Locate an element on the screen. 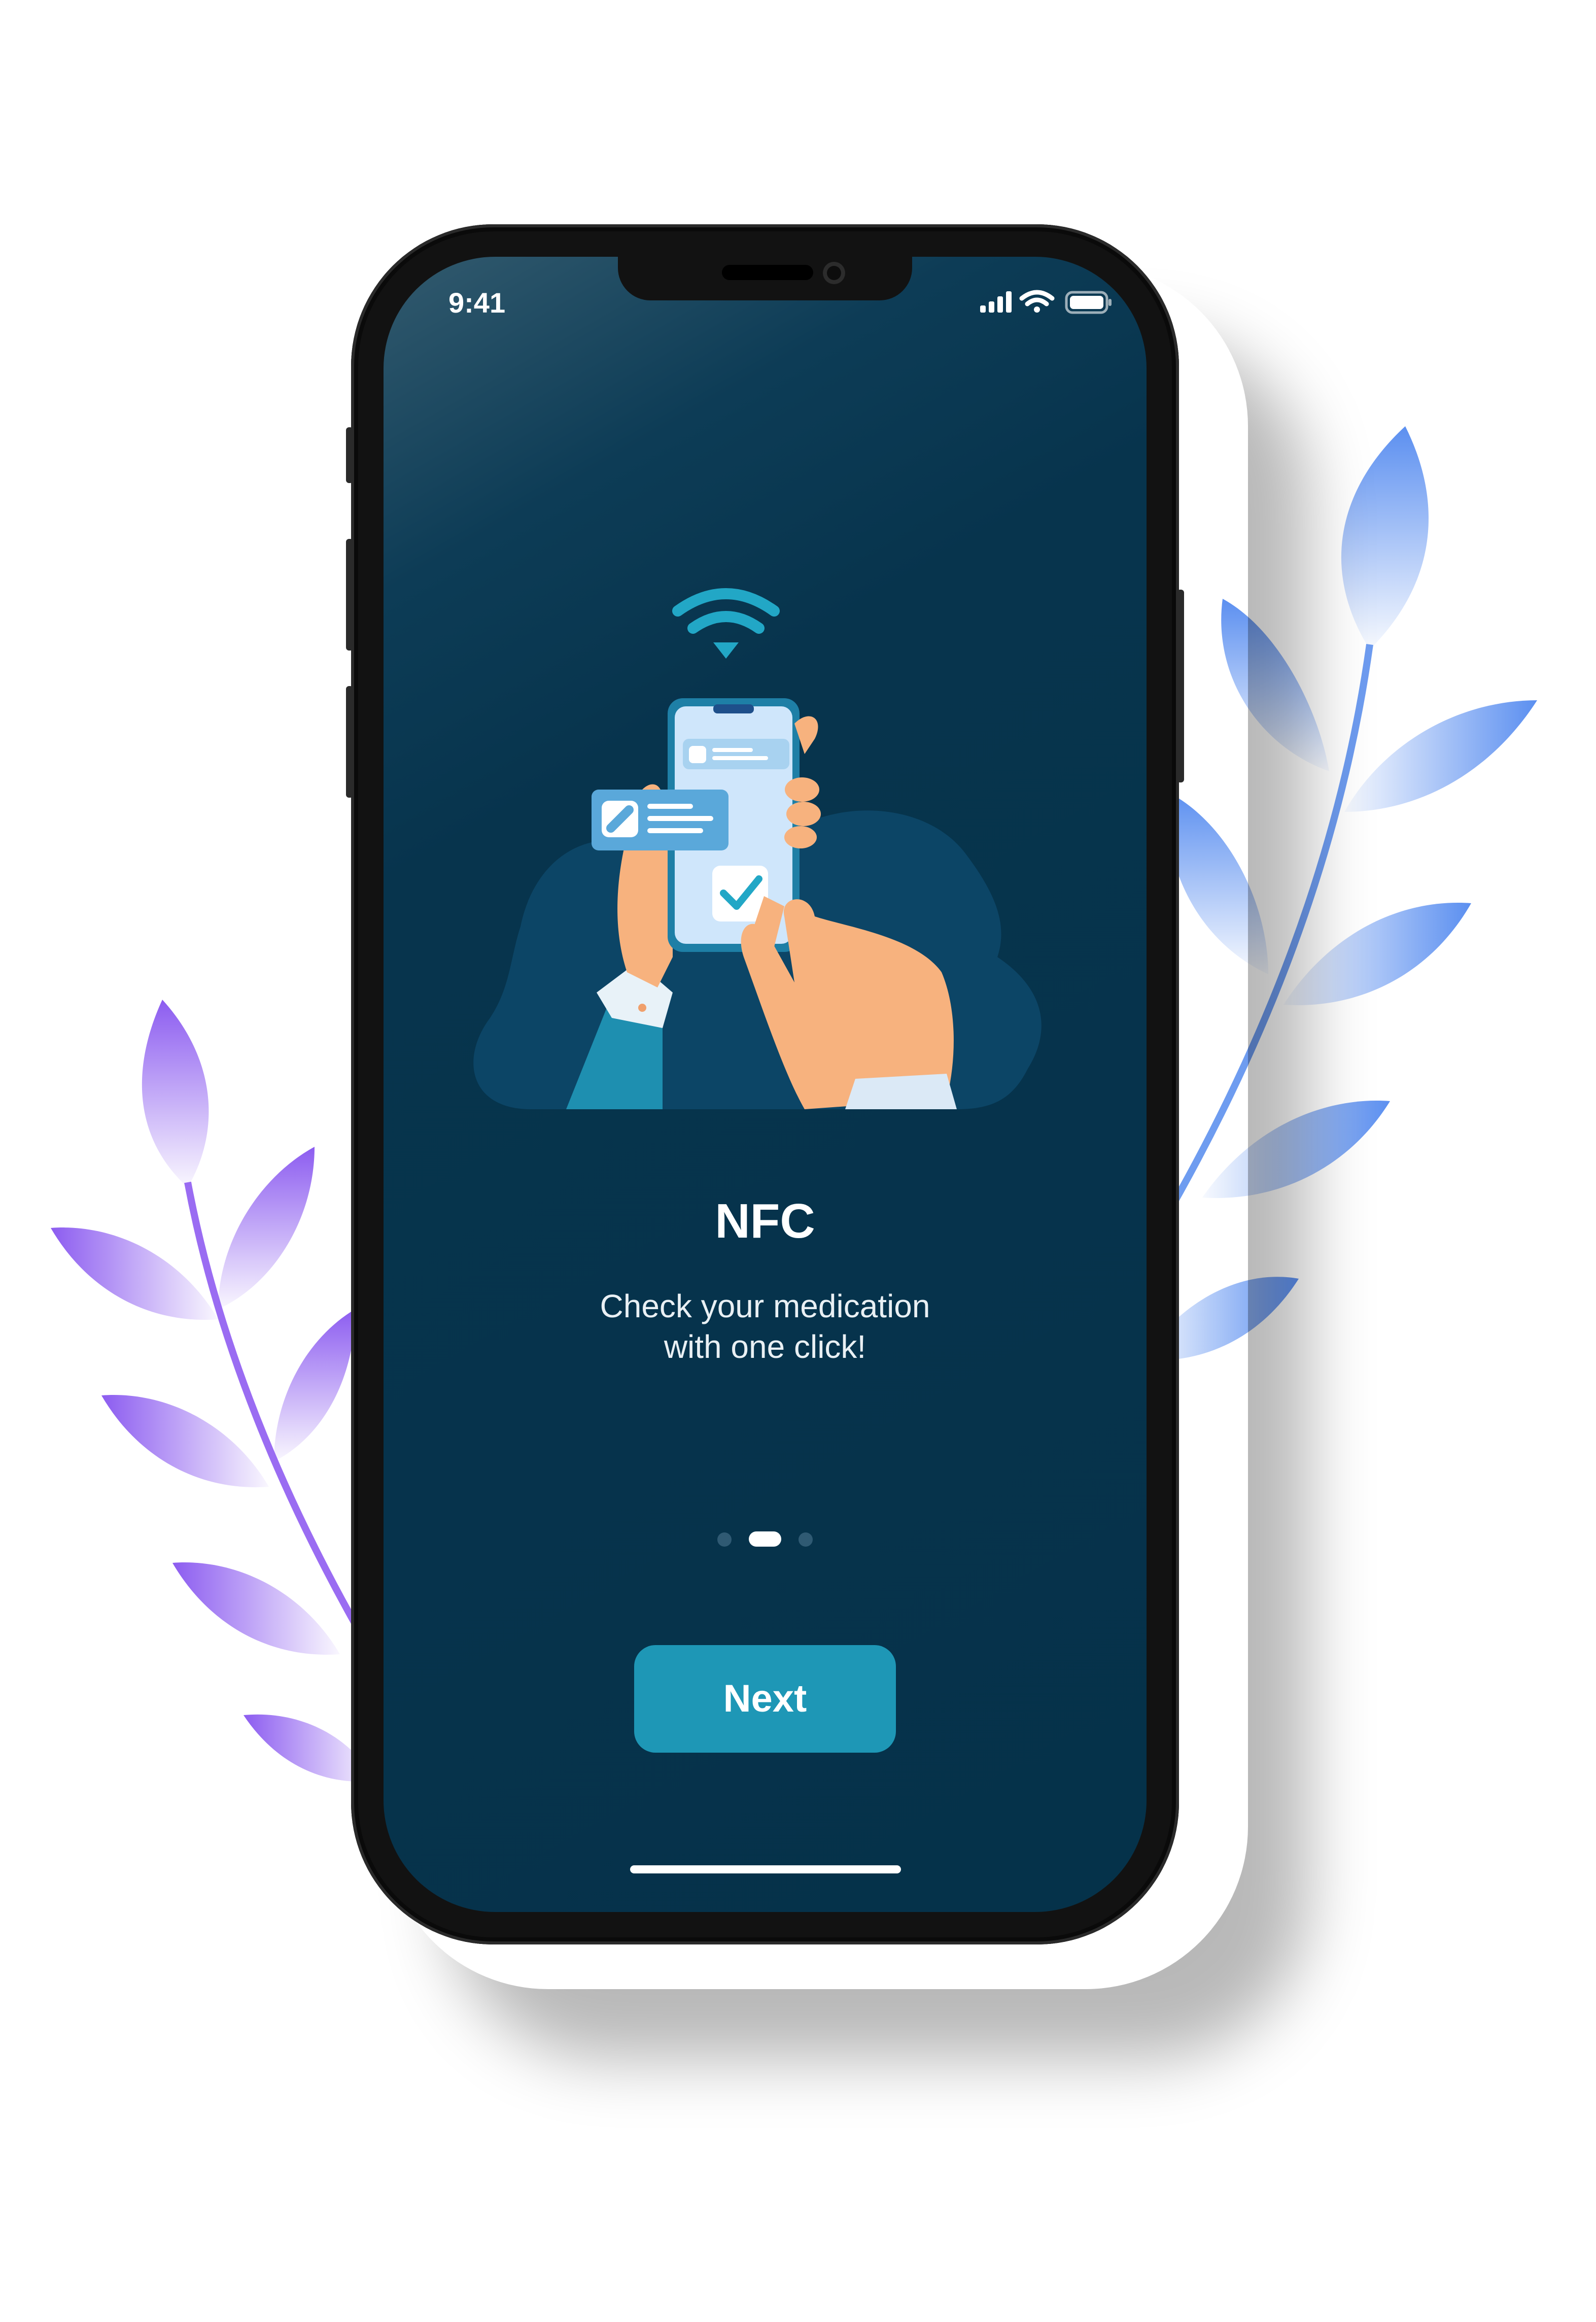 This screenshot has width=1596, height=2322. status-icons is located at coordinates (1046, 302).